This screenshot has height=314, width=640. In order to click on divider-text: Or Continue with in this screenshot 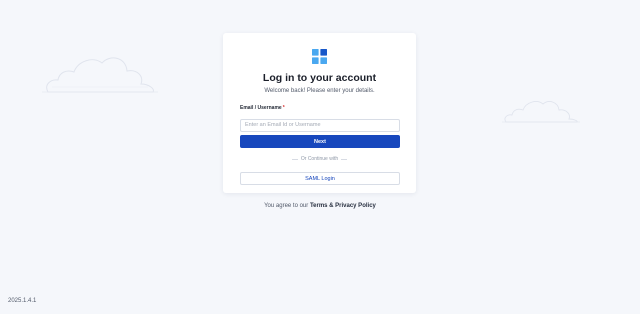, I will do `click(319, 159)`.